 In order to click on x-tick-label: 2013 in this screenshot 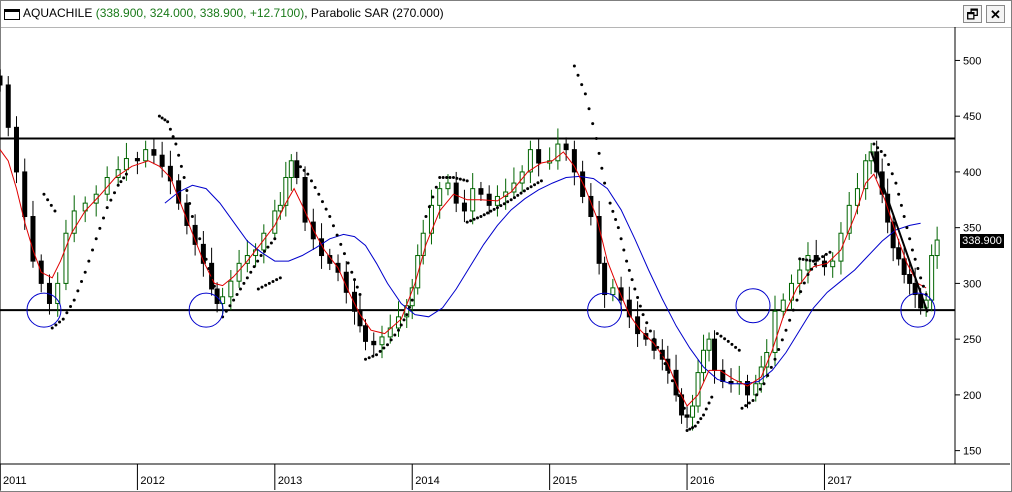, I will do `click(290, 481)`.